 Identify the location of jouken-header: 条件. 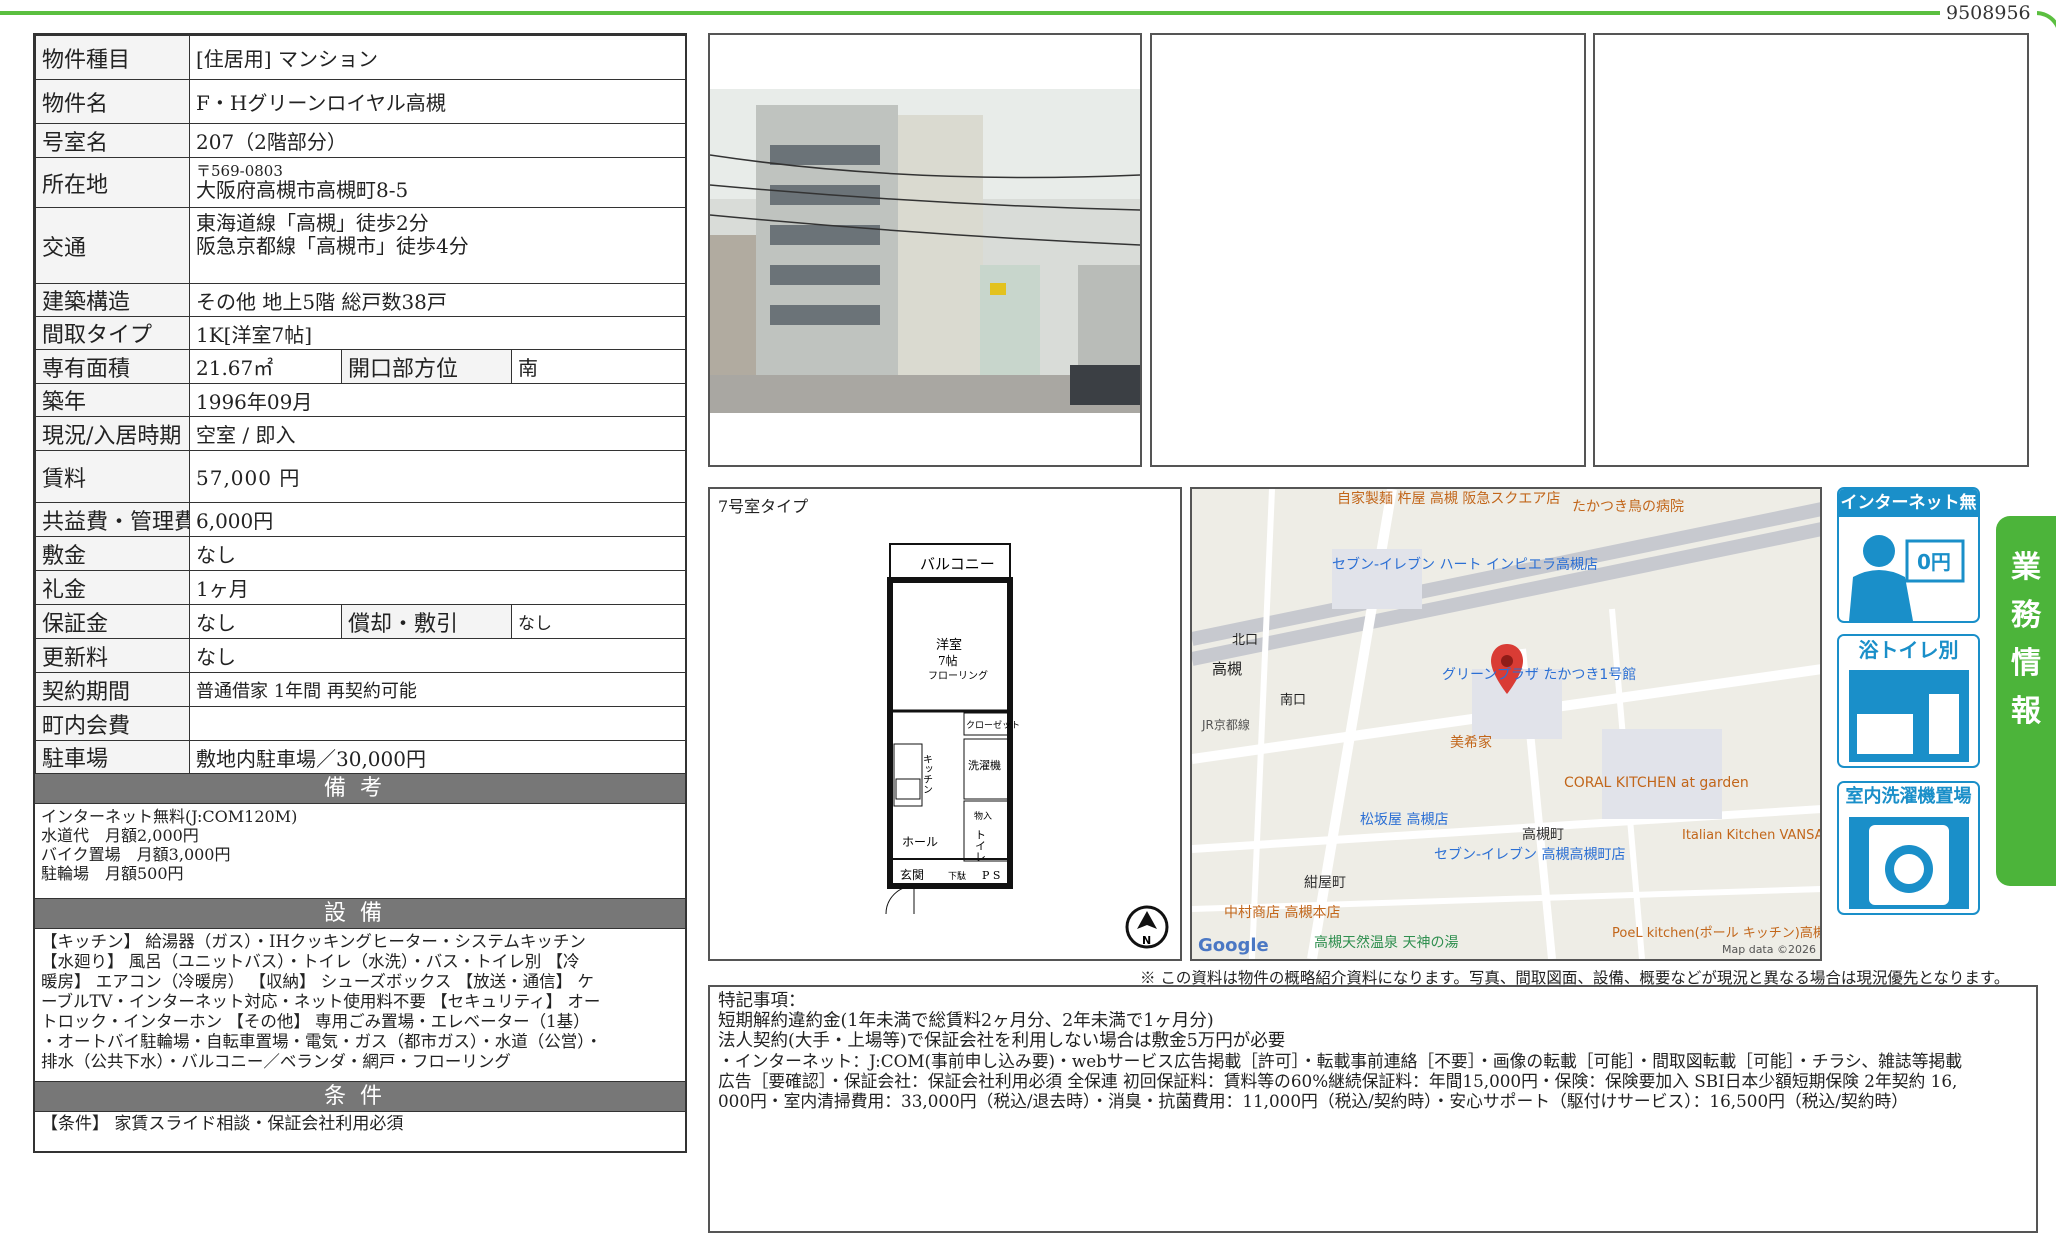
(360, 1097).